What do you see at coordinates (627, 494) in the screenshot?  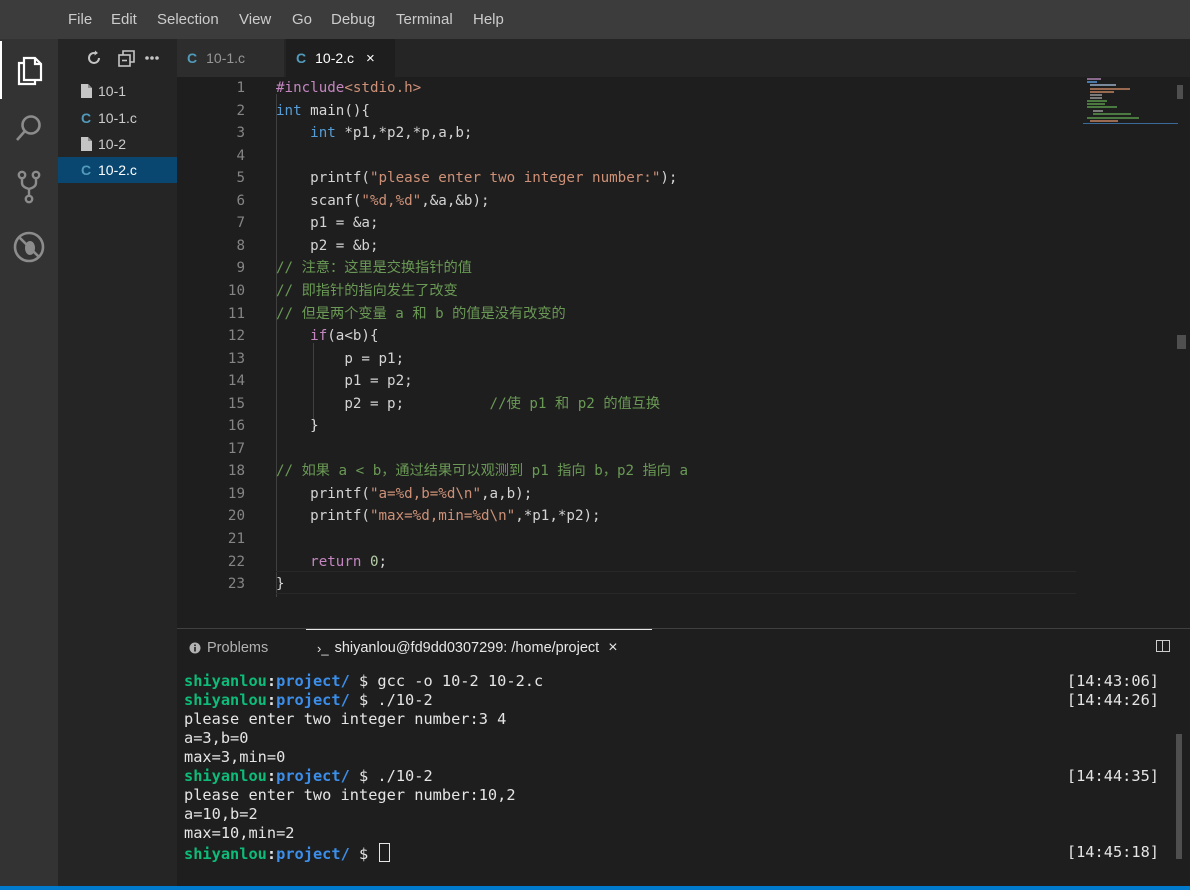 I see `code-line: 19 printf("a=%d,b=%d\n",a,b);` at bounding box center [627, 494].